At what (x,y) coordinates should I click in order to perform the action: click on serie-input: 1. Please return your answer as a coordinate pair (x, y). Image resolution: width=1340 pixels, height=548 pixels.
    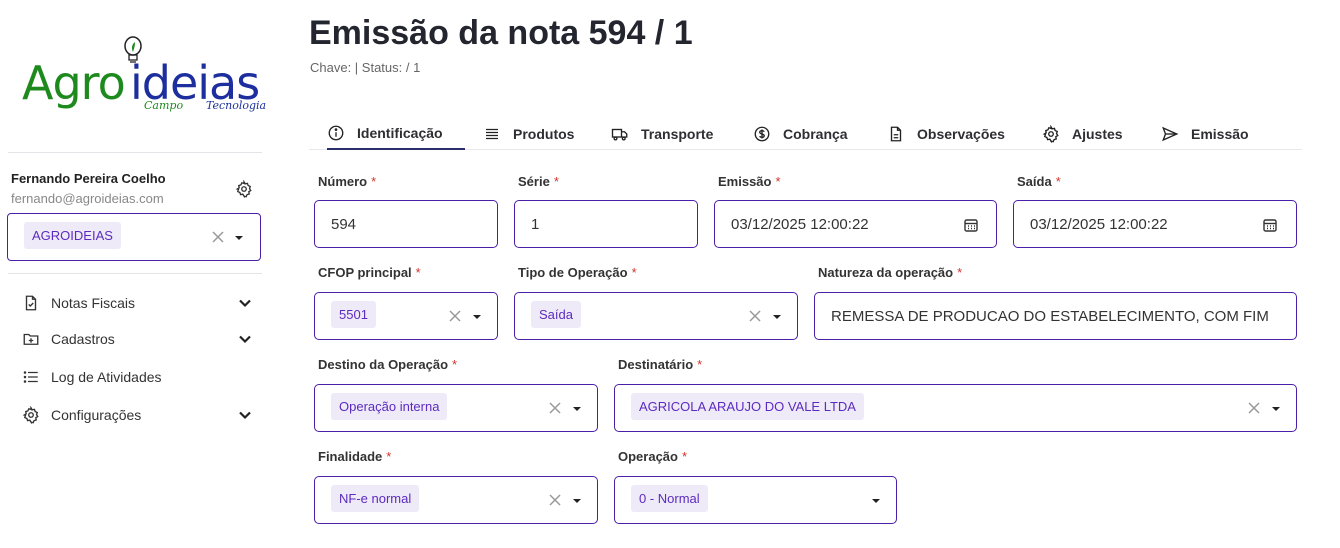
    Looking at the image, I should click on (606, 224).